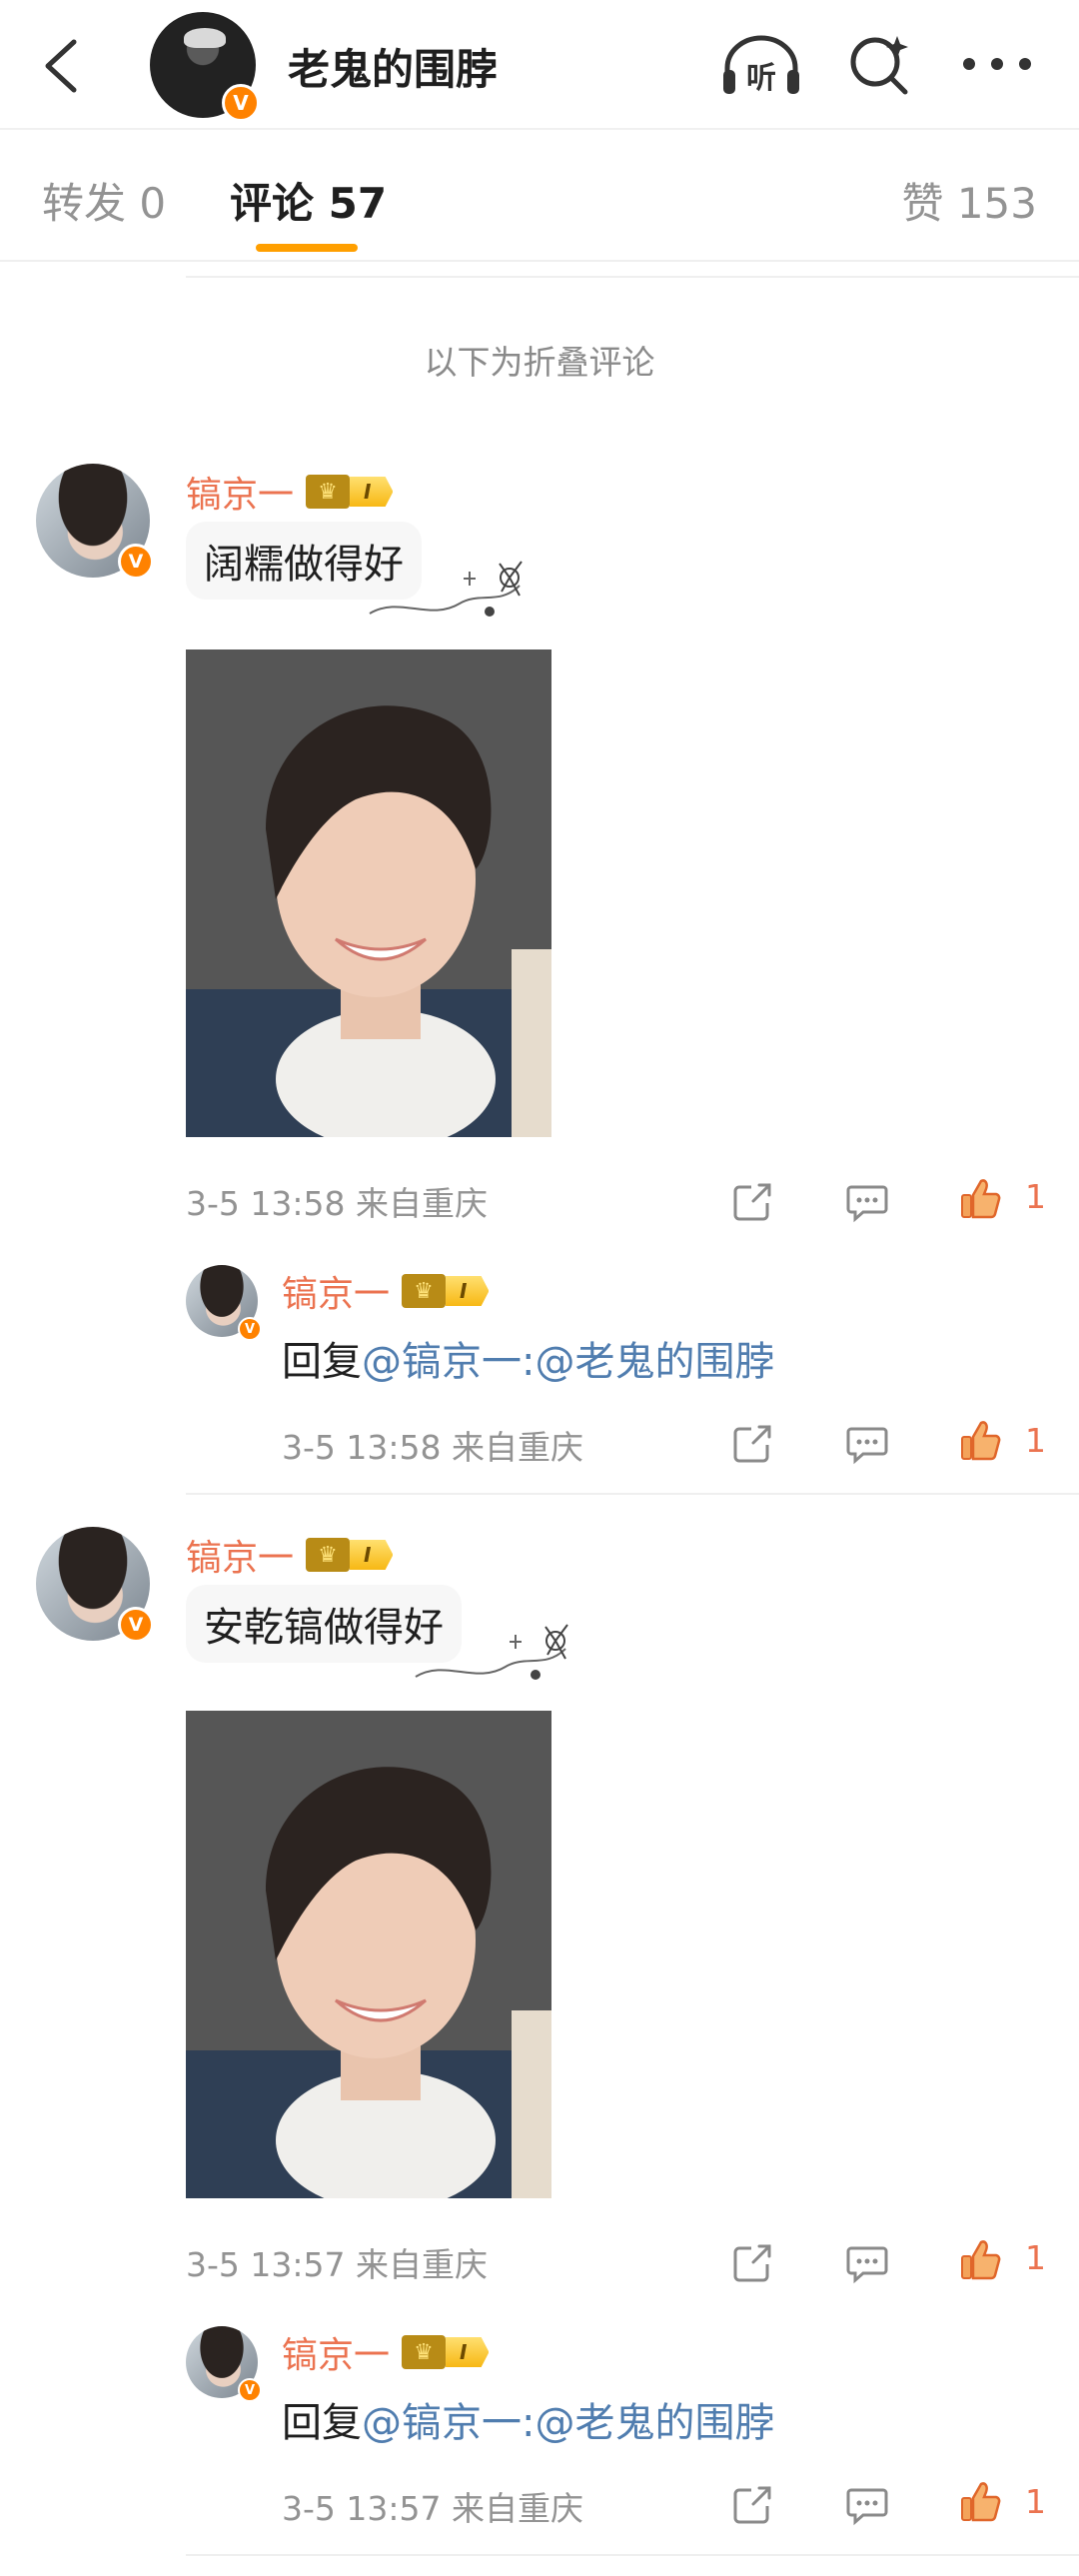  What do you see at coordinates (393, 66) in the screenshot?
I see `page-title: 老鬼的围脖` at bounding box center [393, 66].